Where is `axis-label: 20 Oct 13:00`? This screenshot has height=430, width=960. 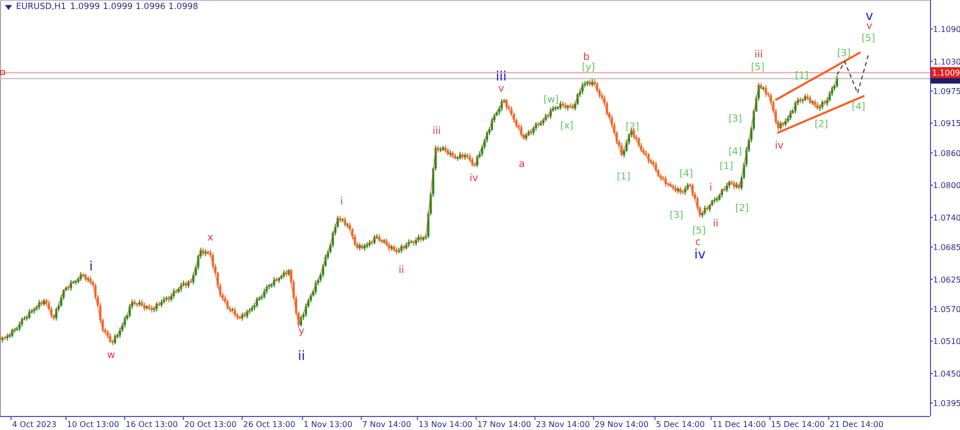
axis-label: 20 Oct 13:00 is located at coordinates (210, 424).